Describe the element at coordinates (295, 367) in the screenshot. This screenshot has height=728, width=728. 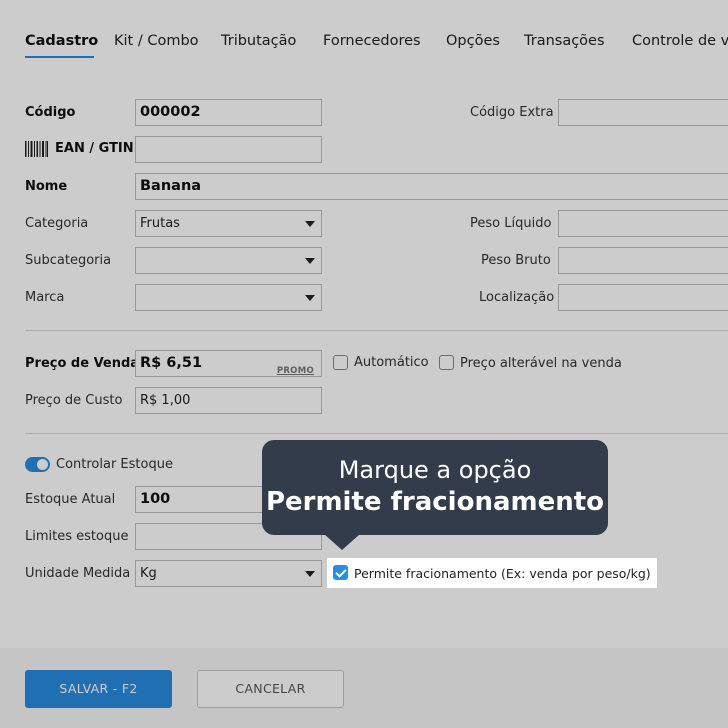
I see `promo-link: PROMO` at that location.